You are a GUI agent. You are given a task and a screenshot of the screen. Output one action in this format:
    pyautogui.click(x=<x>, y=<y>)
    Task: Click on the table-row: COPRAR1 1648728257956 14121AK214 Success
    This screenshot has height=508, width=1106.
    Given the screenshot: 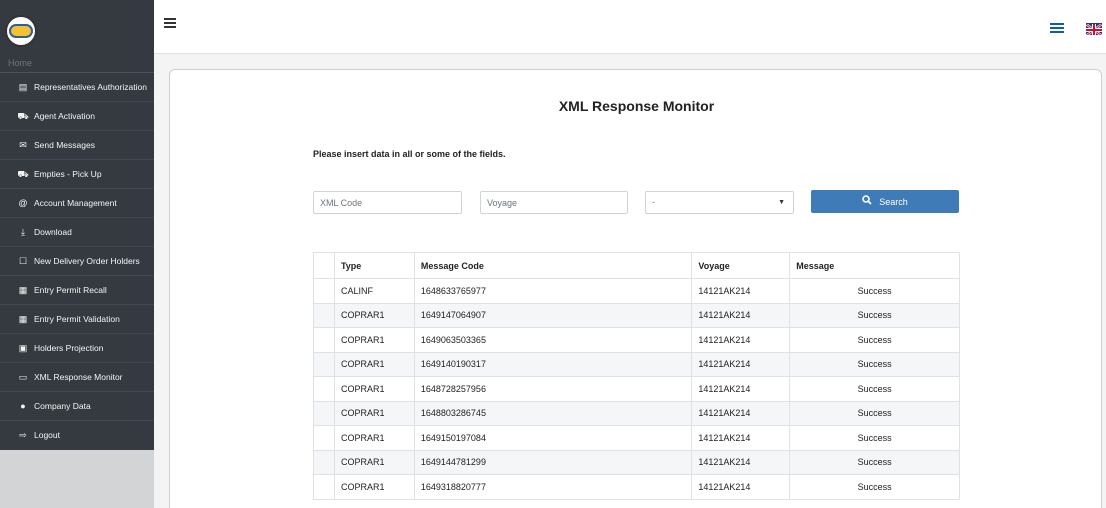 What is the action you would take?
    pyautogui.click(x=636, y=389)
    